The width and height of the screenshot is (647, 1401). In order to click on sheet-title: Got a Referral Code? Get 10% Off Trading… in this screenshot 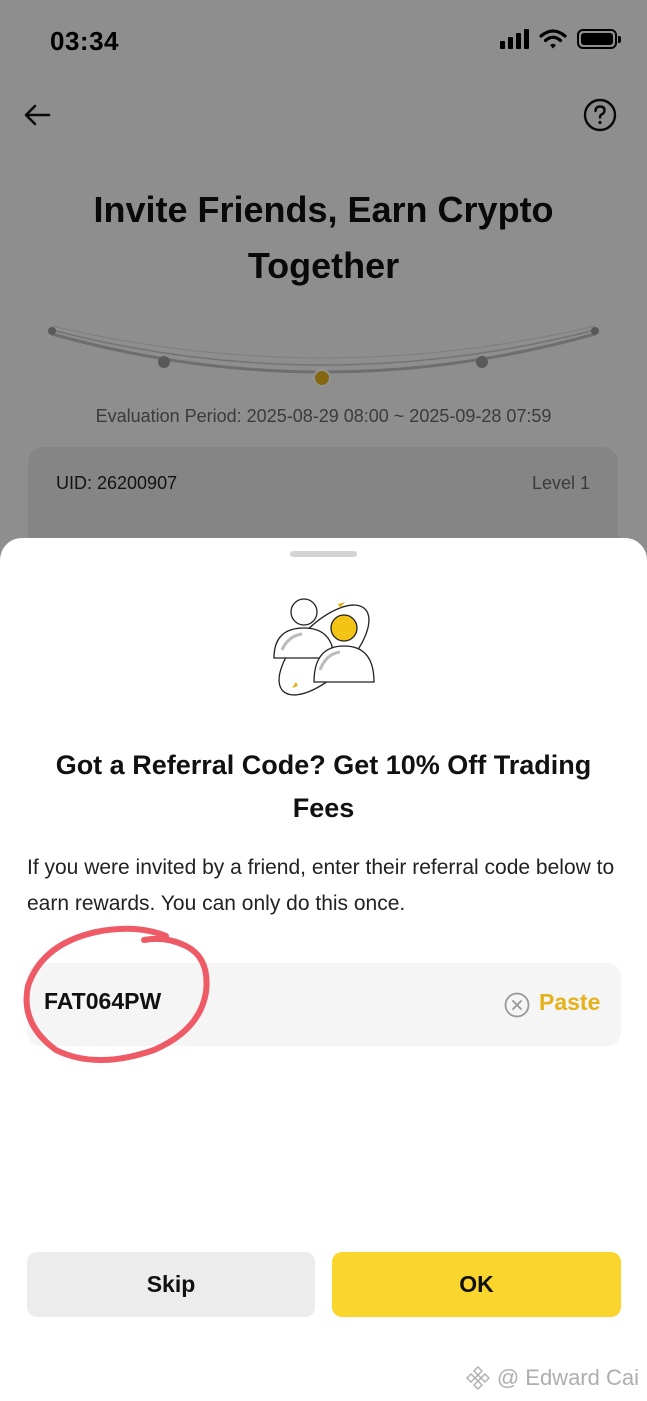, I will do `click(323, 786)`.